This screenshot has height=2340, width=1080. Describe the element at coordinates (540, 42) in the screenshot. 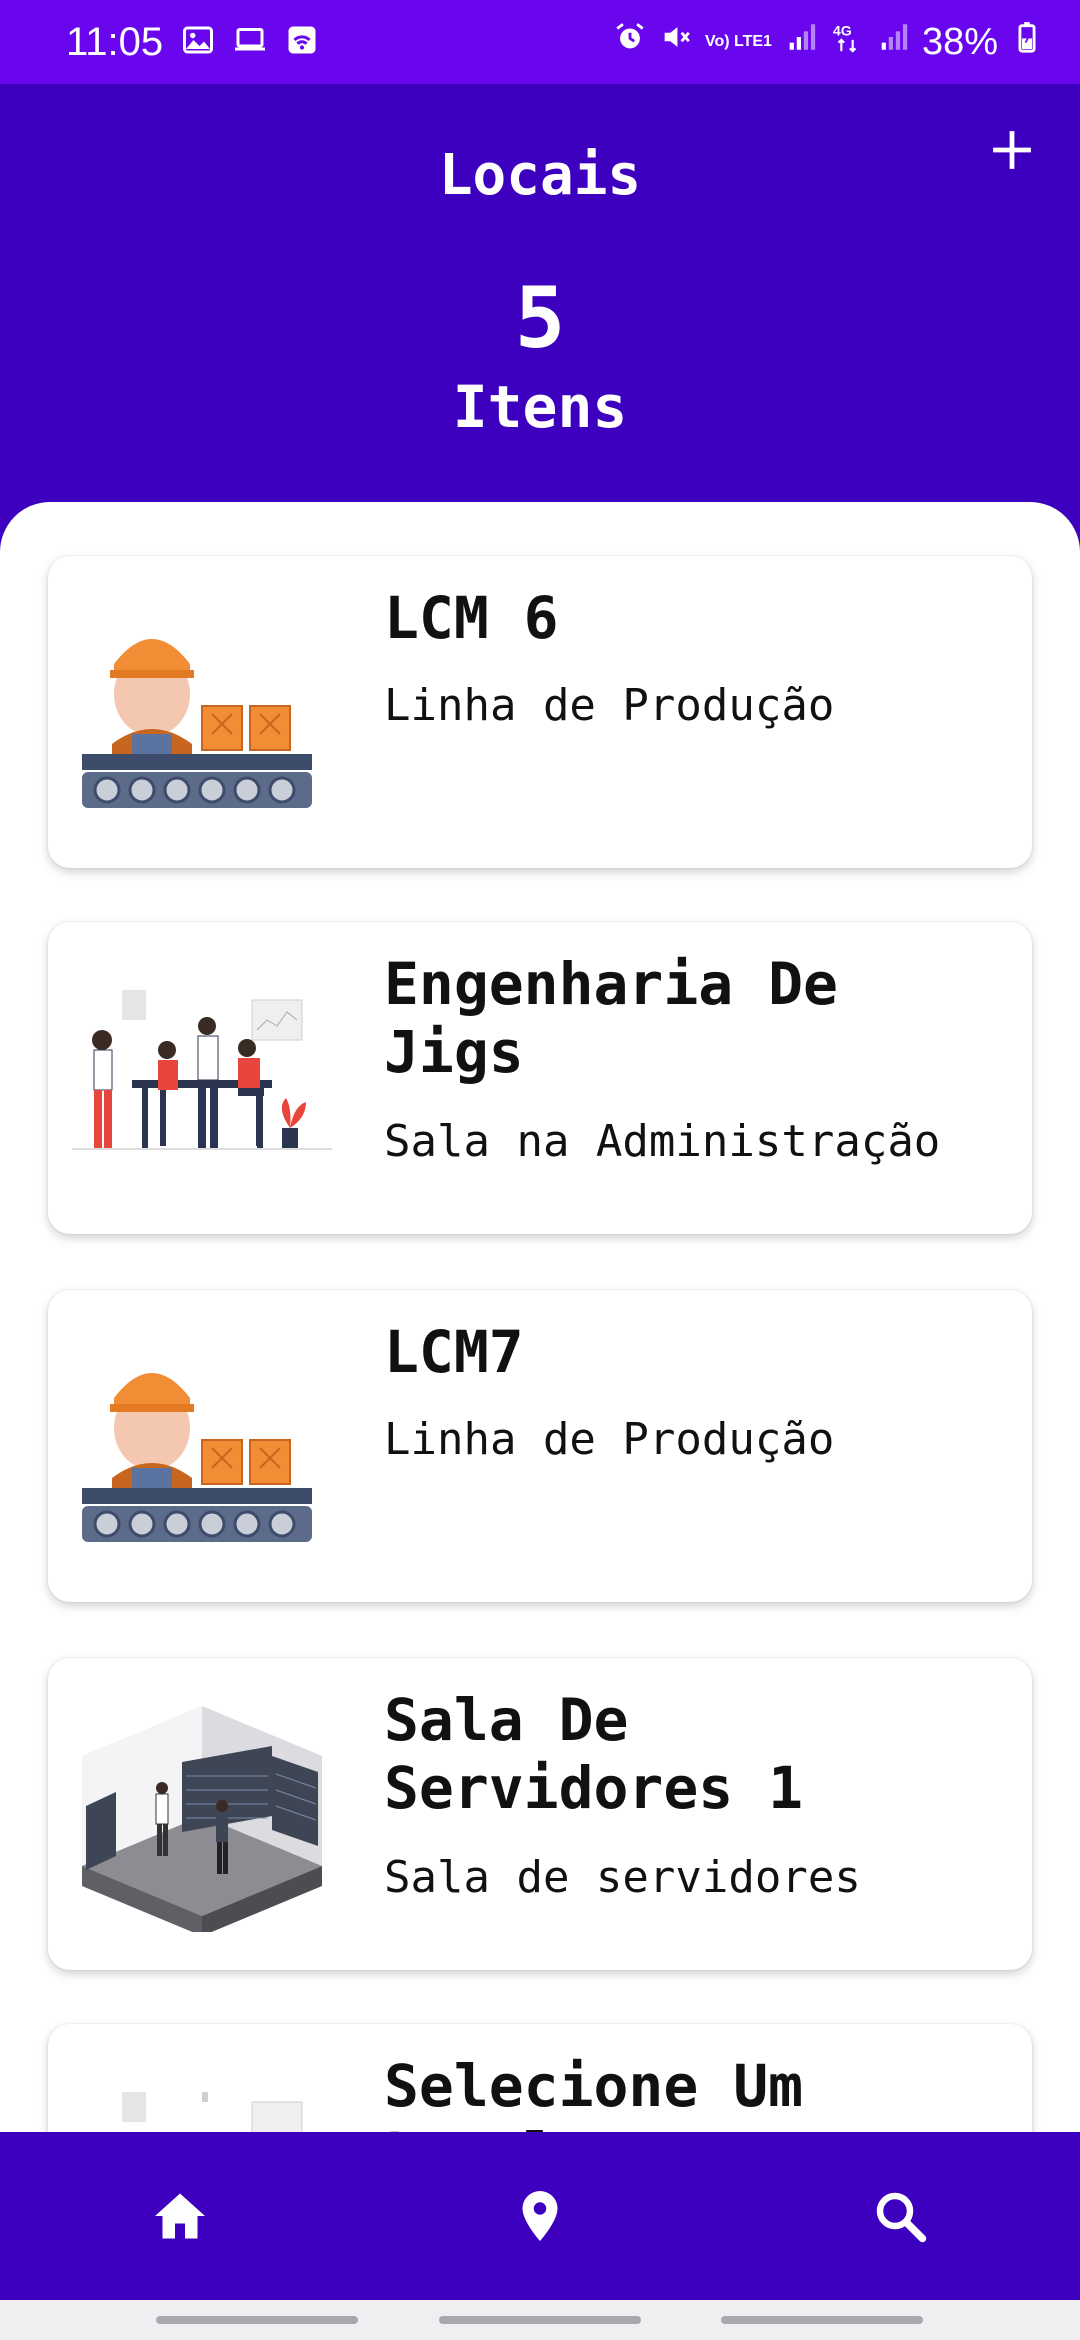

I see `status-bar: 11:05 Vo) LTE1 4G 38%` at that location.